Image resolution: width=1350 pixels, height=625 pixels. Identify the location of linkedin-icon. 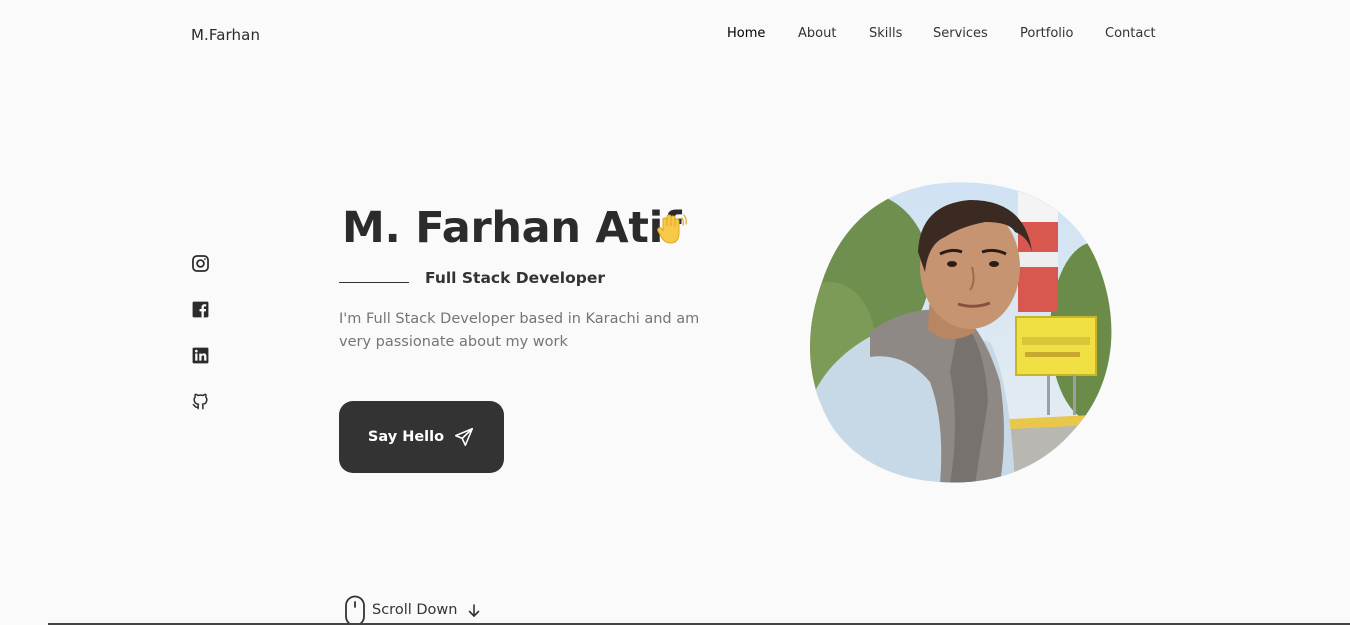
(200, 355).